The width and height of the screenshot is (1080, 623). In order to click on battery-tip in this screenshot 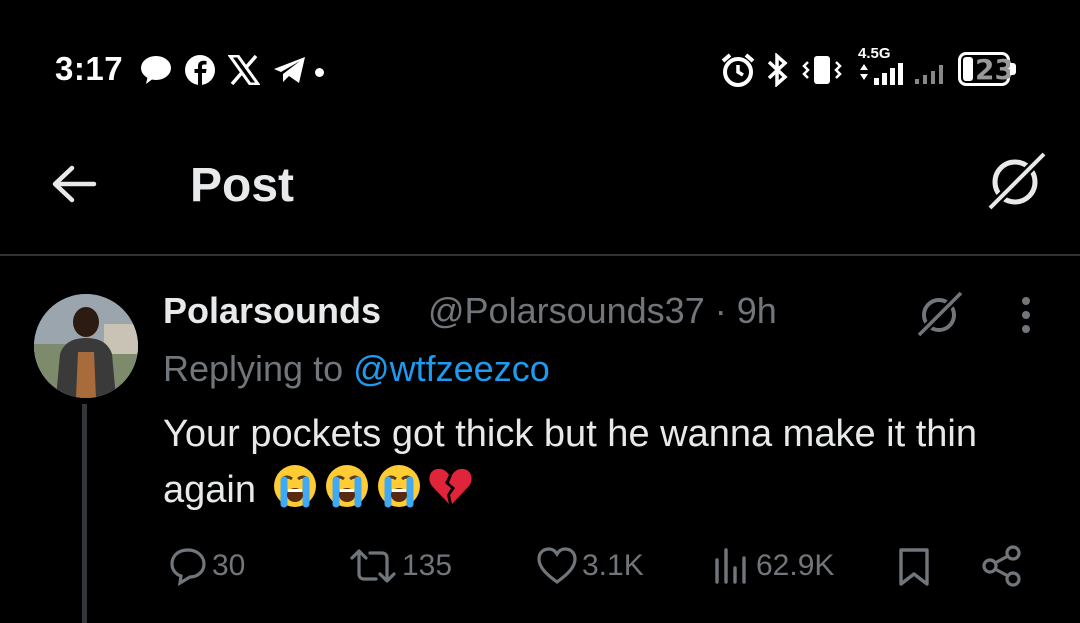, I will do `click(1013, 69)`.